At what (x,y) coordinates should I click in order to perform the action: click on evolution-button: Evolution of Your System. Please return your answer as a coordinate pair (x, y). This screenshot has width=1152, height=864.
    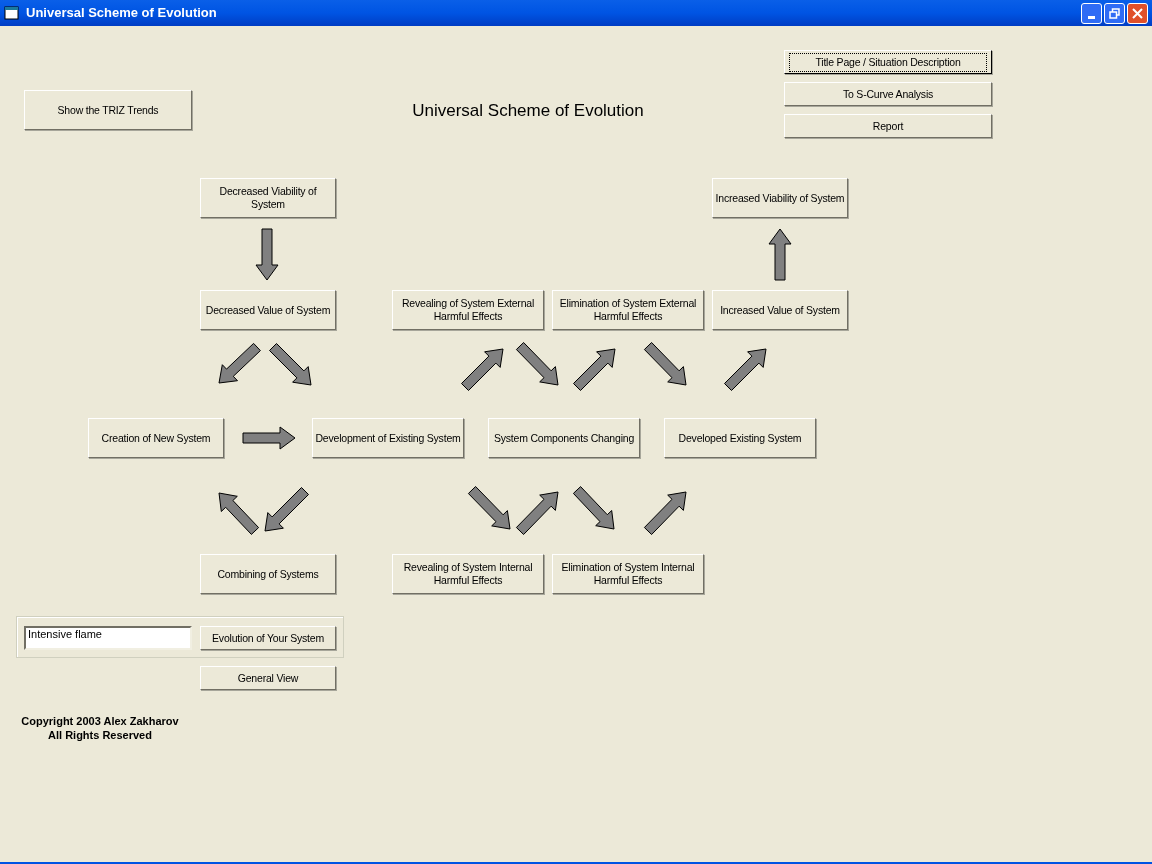
    Looking at the image, I should click on (268, 638).